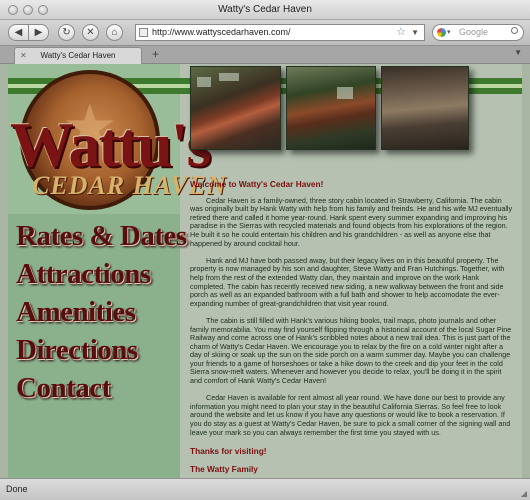  What do you see at coordinates (155, 54) in the screenshot?
I see `new-tab-button: +` at bounding box center [155, 54].